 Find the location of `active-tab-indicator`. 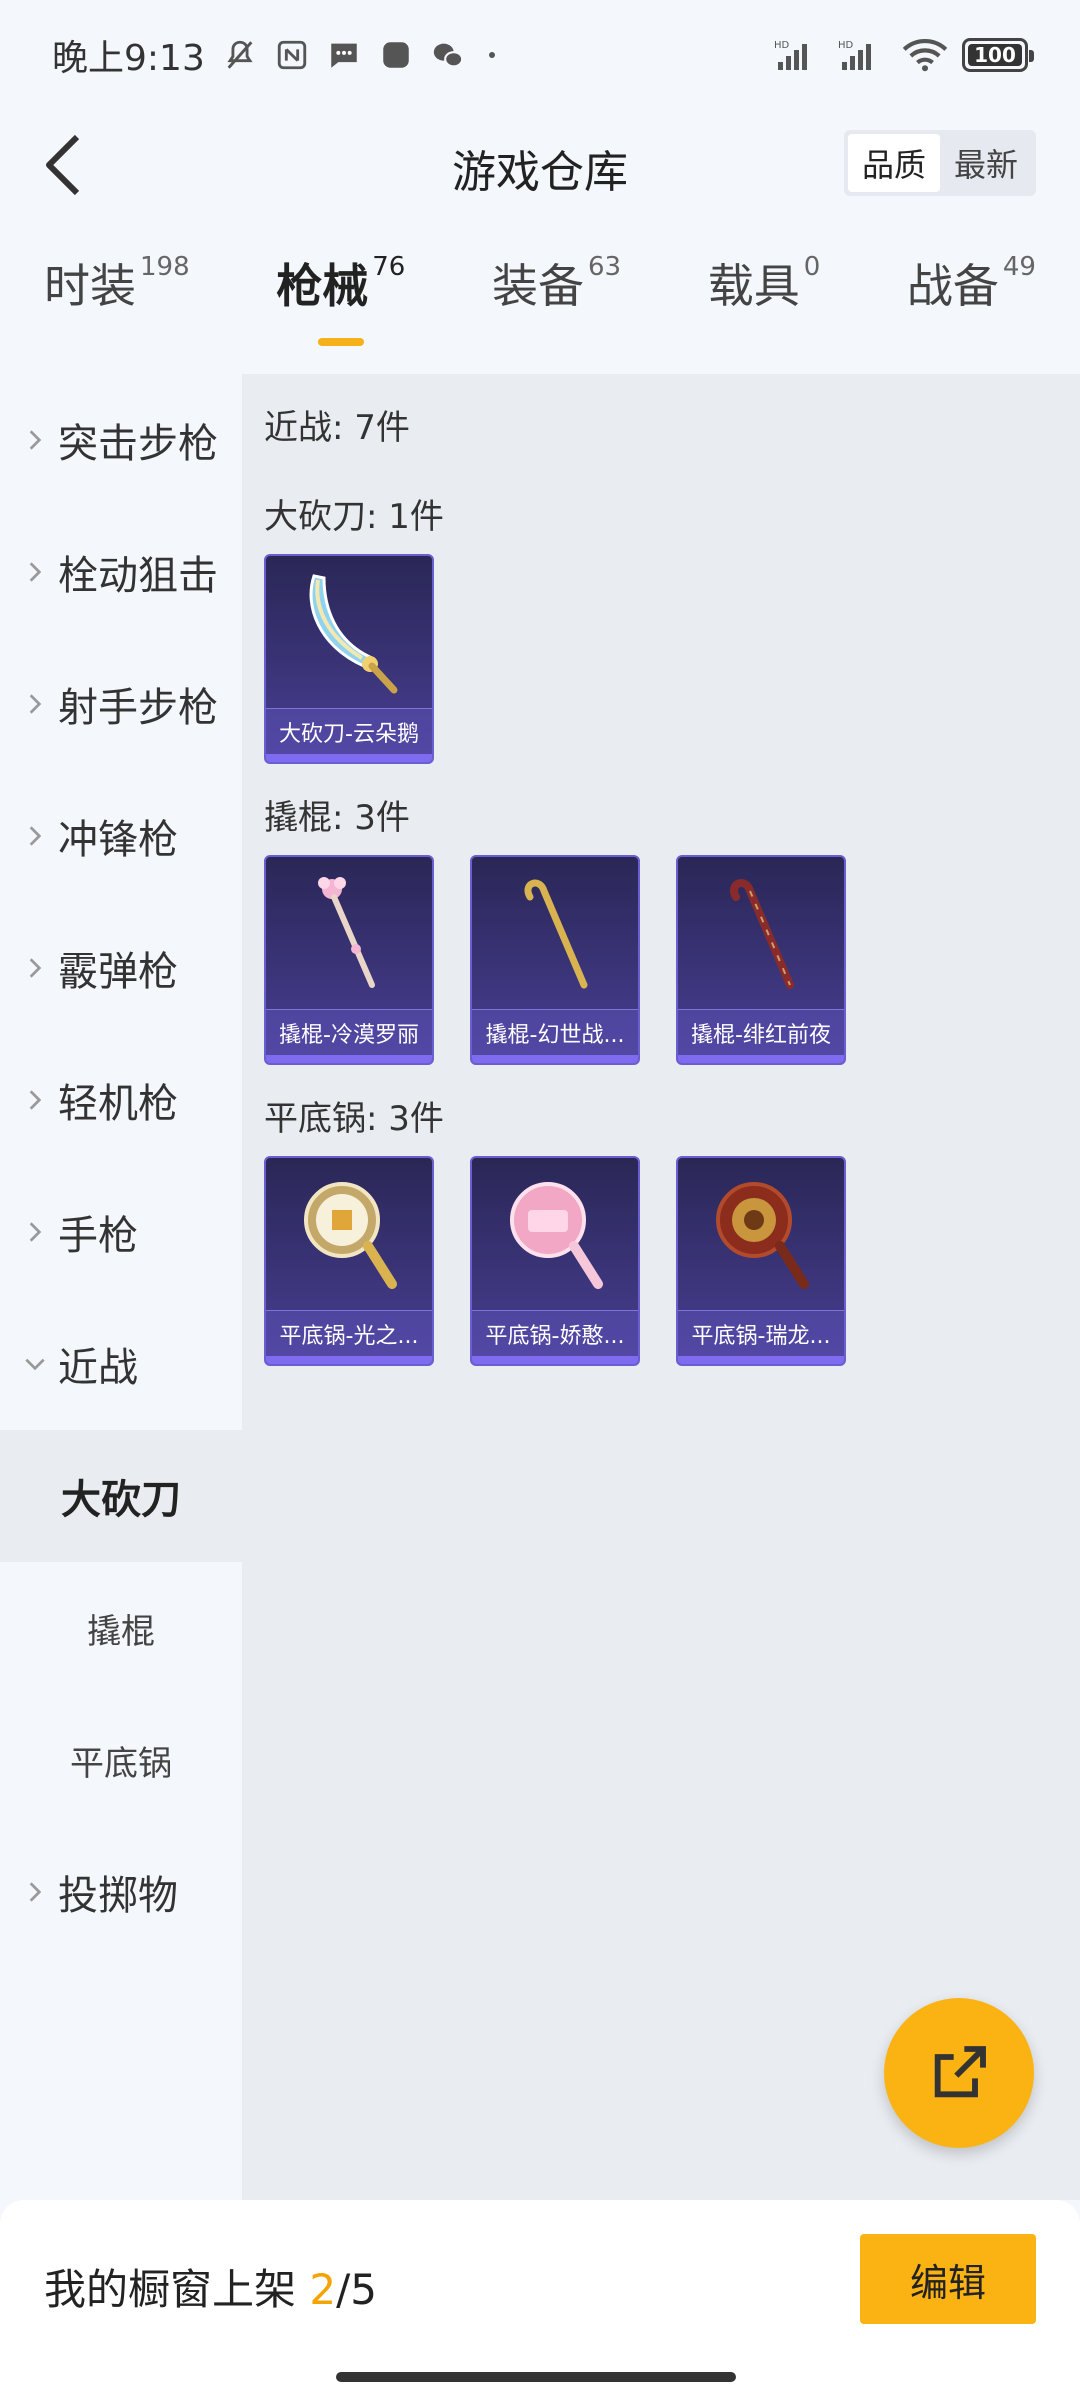

active-tab-indicator is located at coordinates (341, 342).